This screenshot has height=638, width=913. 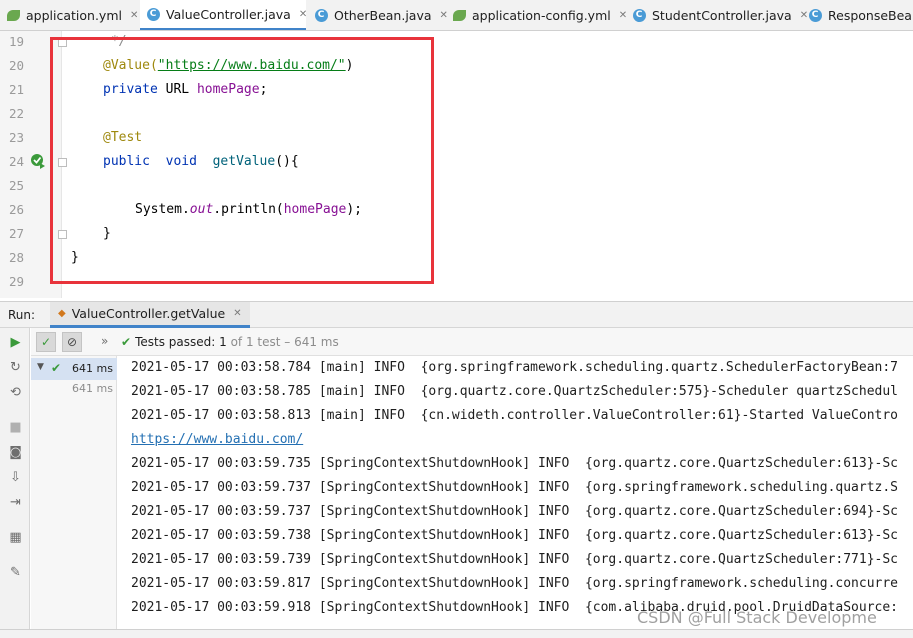 I want to click on toggle-auto-test-icon: ⟲, so click(x=15, y=392).